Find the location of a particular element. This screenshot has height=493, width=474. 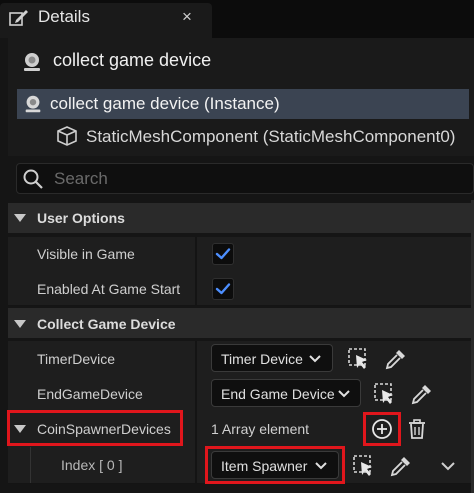

enabled-at-game-start-checkbox is located at coordinates (223, 289).